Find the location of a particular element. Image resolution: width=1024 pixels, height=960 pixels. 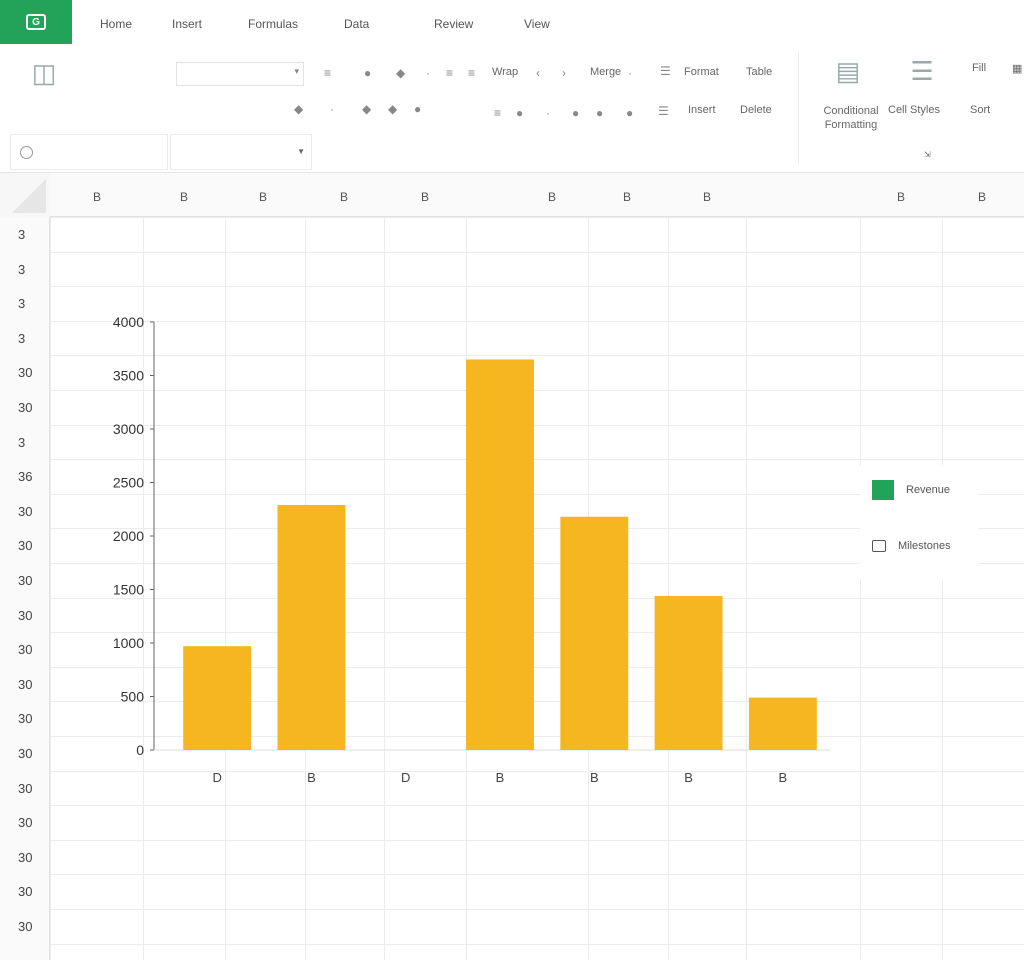

more-icon: · is located at coordinates (630, 73).